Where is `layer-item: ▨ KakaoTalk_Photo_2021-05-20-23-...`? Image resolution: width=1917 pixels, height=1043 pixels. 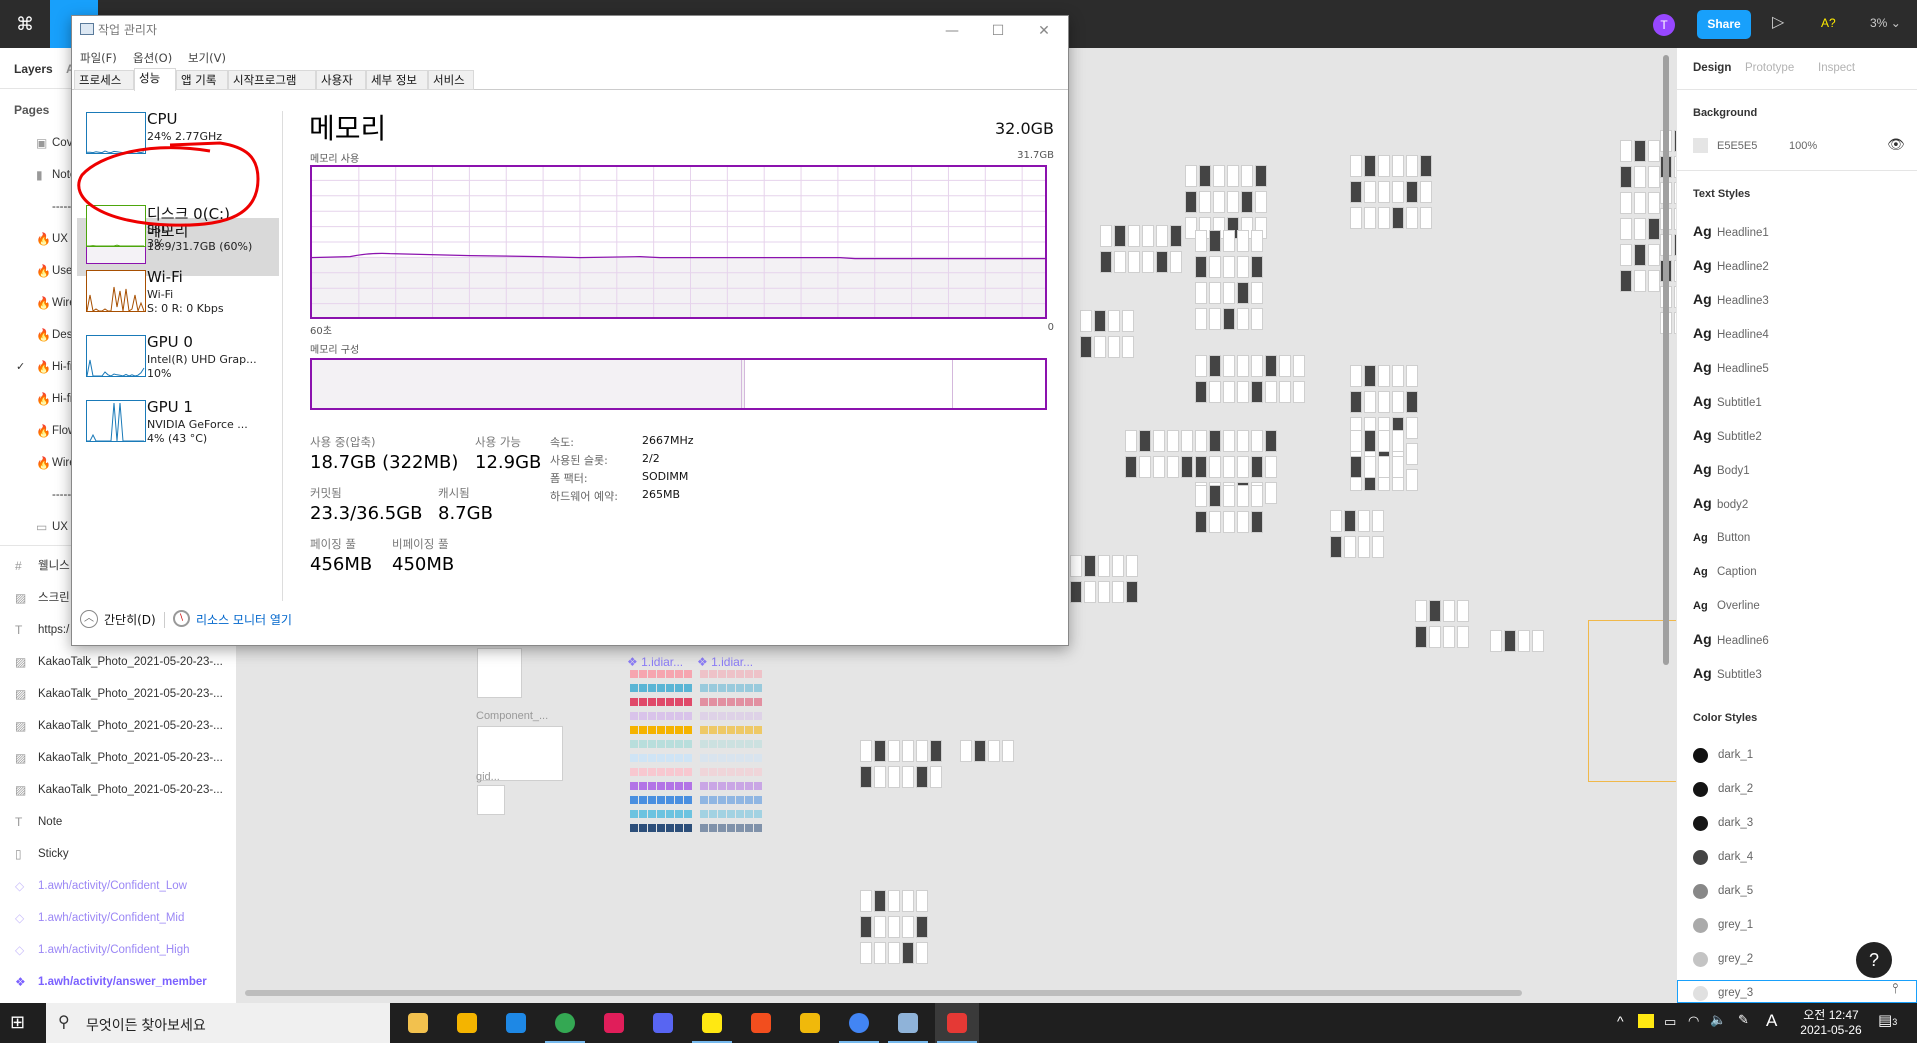 layer-item: ▨ KakaoTalk_Photo_2021-05-20-23-... is located at coordinates (118, 790).